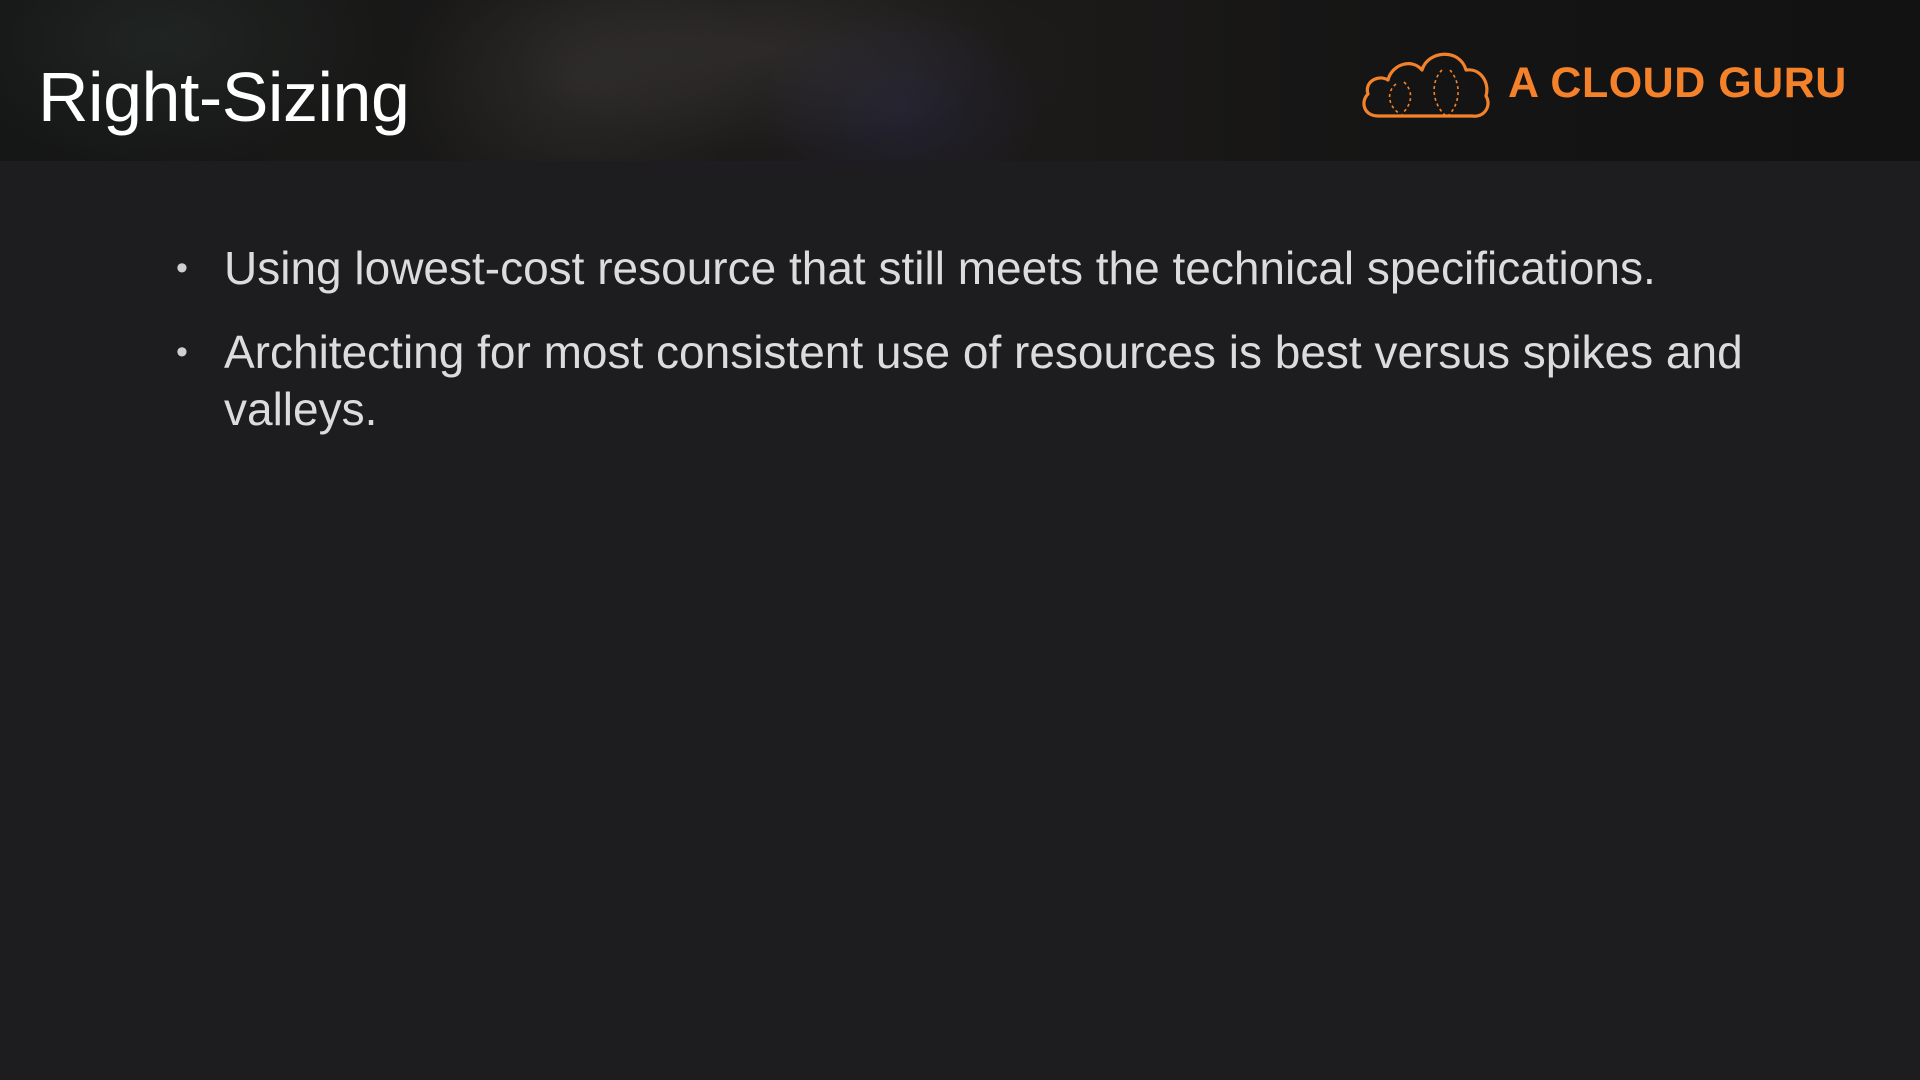 Image resolution: width=1920 pixels, height=1080 pixels. What do you see at coordinates (760, 90) in the screenshot?
I see `presenter-silhouette` at bounding box center [760, 90].